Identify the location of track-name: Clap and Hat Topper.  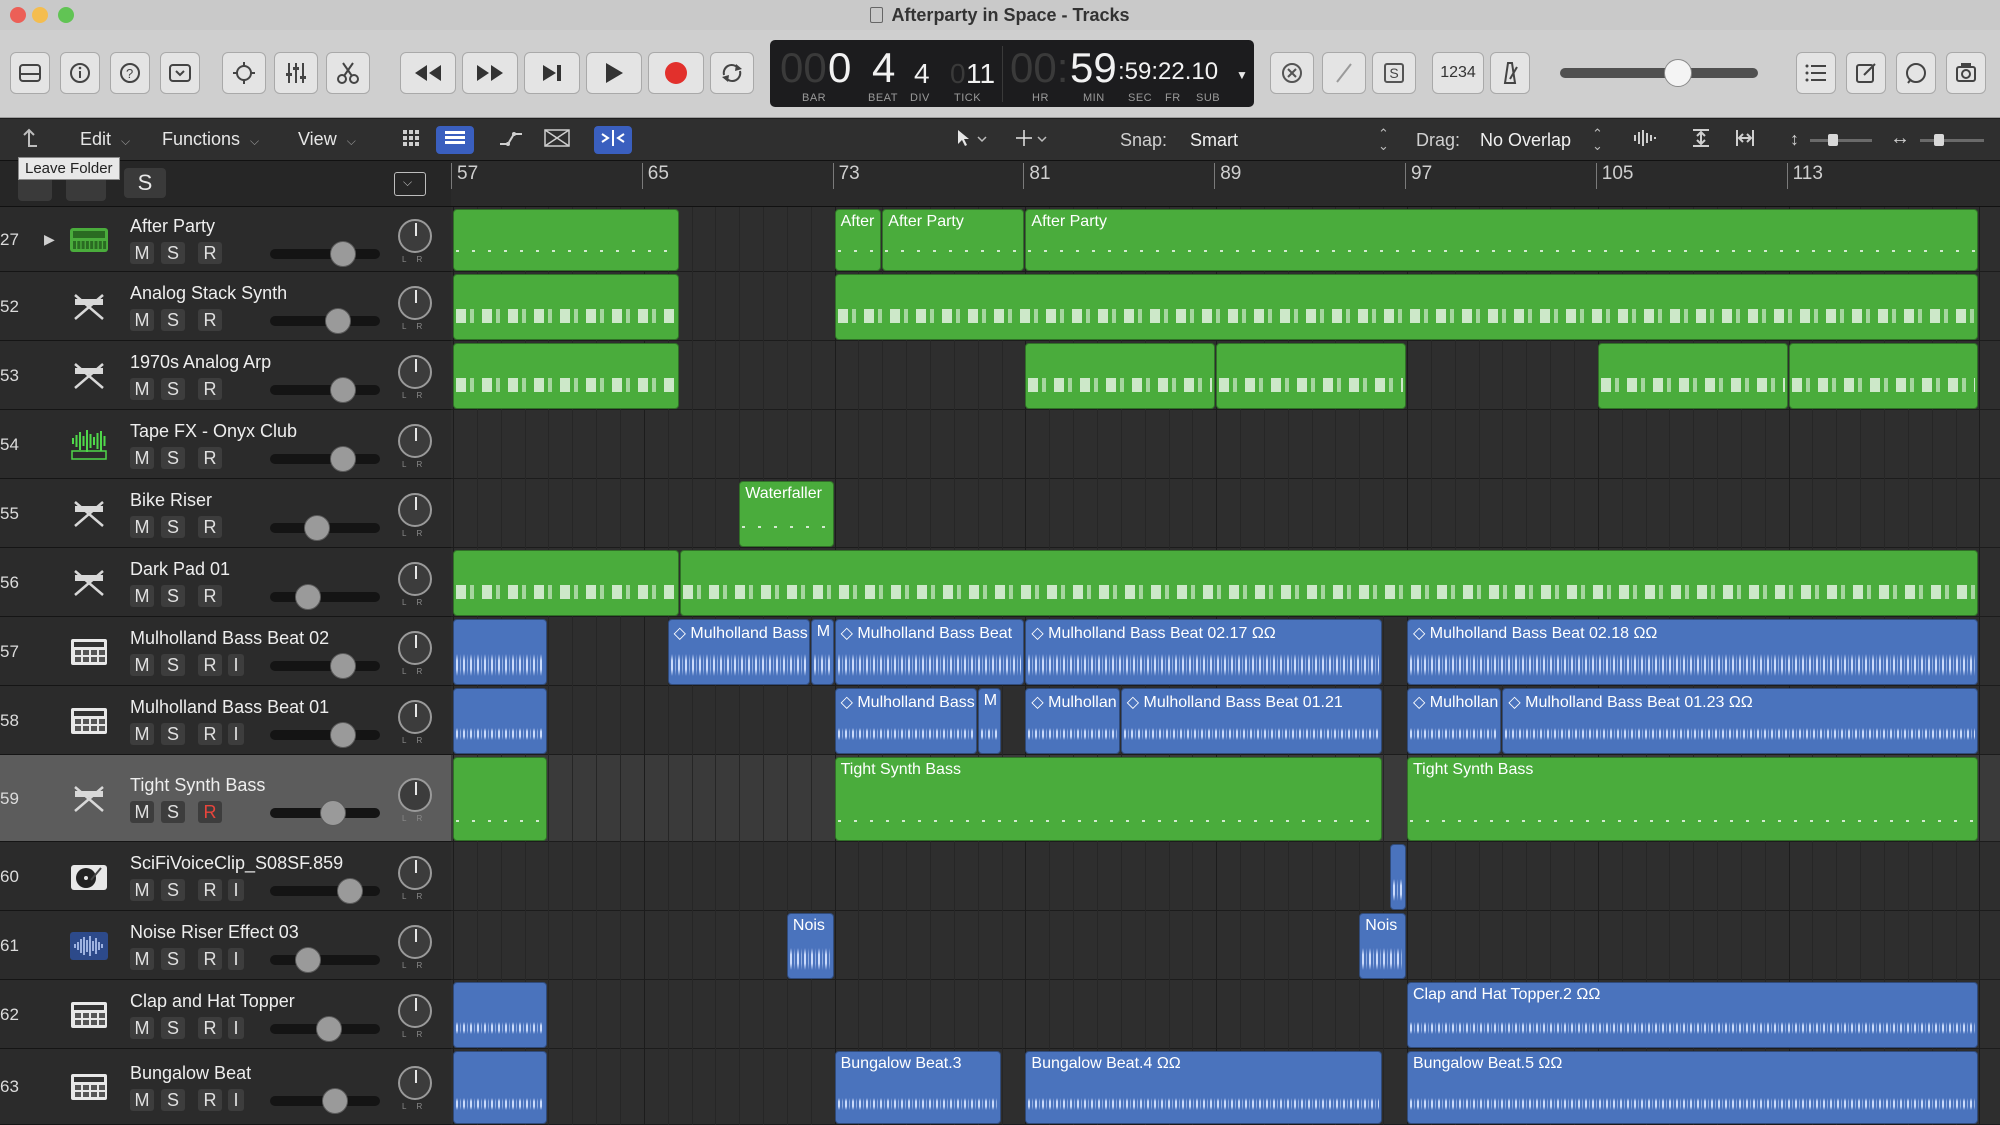
(212, 1001).